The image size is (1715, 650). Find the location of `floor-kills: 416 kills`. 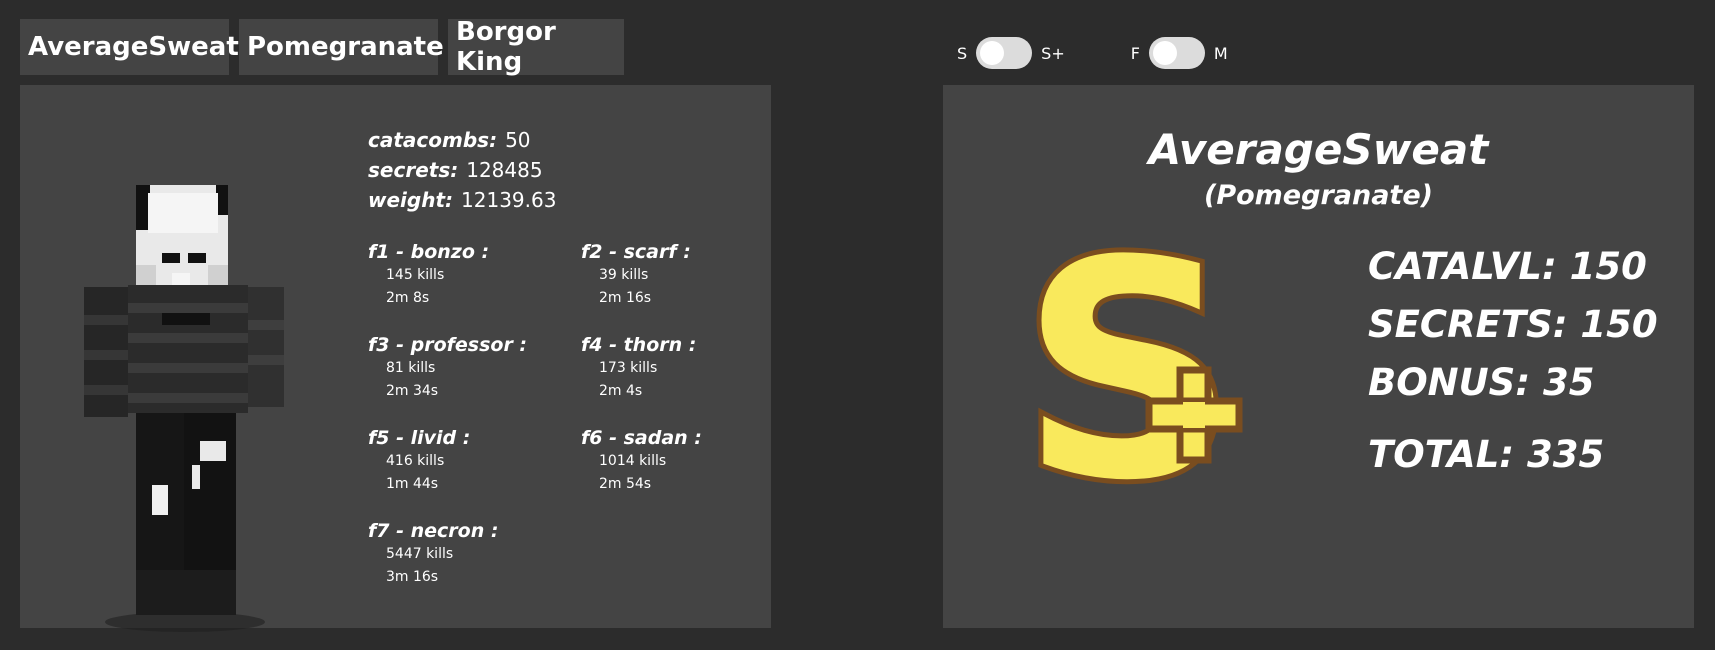

floor-kills: 416 kills is located at coordinates (415, 461).